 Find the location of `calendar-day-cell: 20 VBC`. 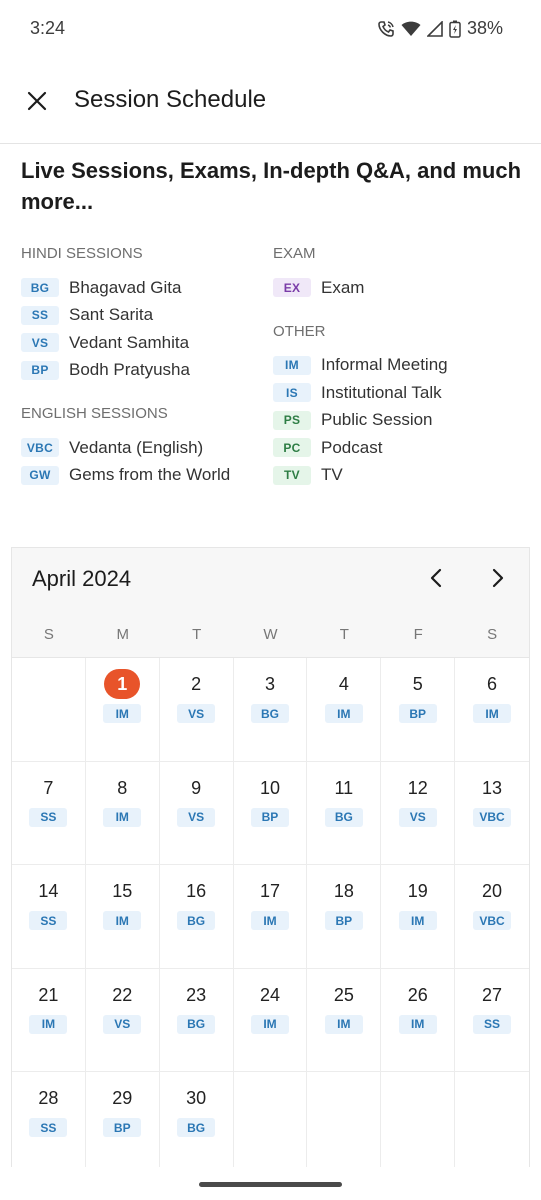

calendar-day-cell: 20 VBC is located at coordinates (492, 917).